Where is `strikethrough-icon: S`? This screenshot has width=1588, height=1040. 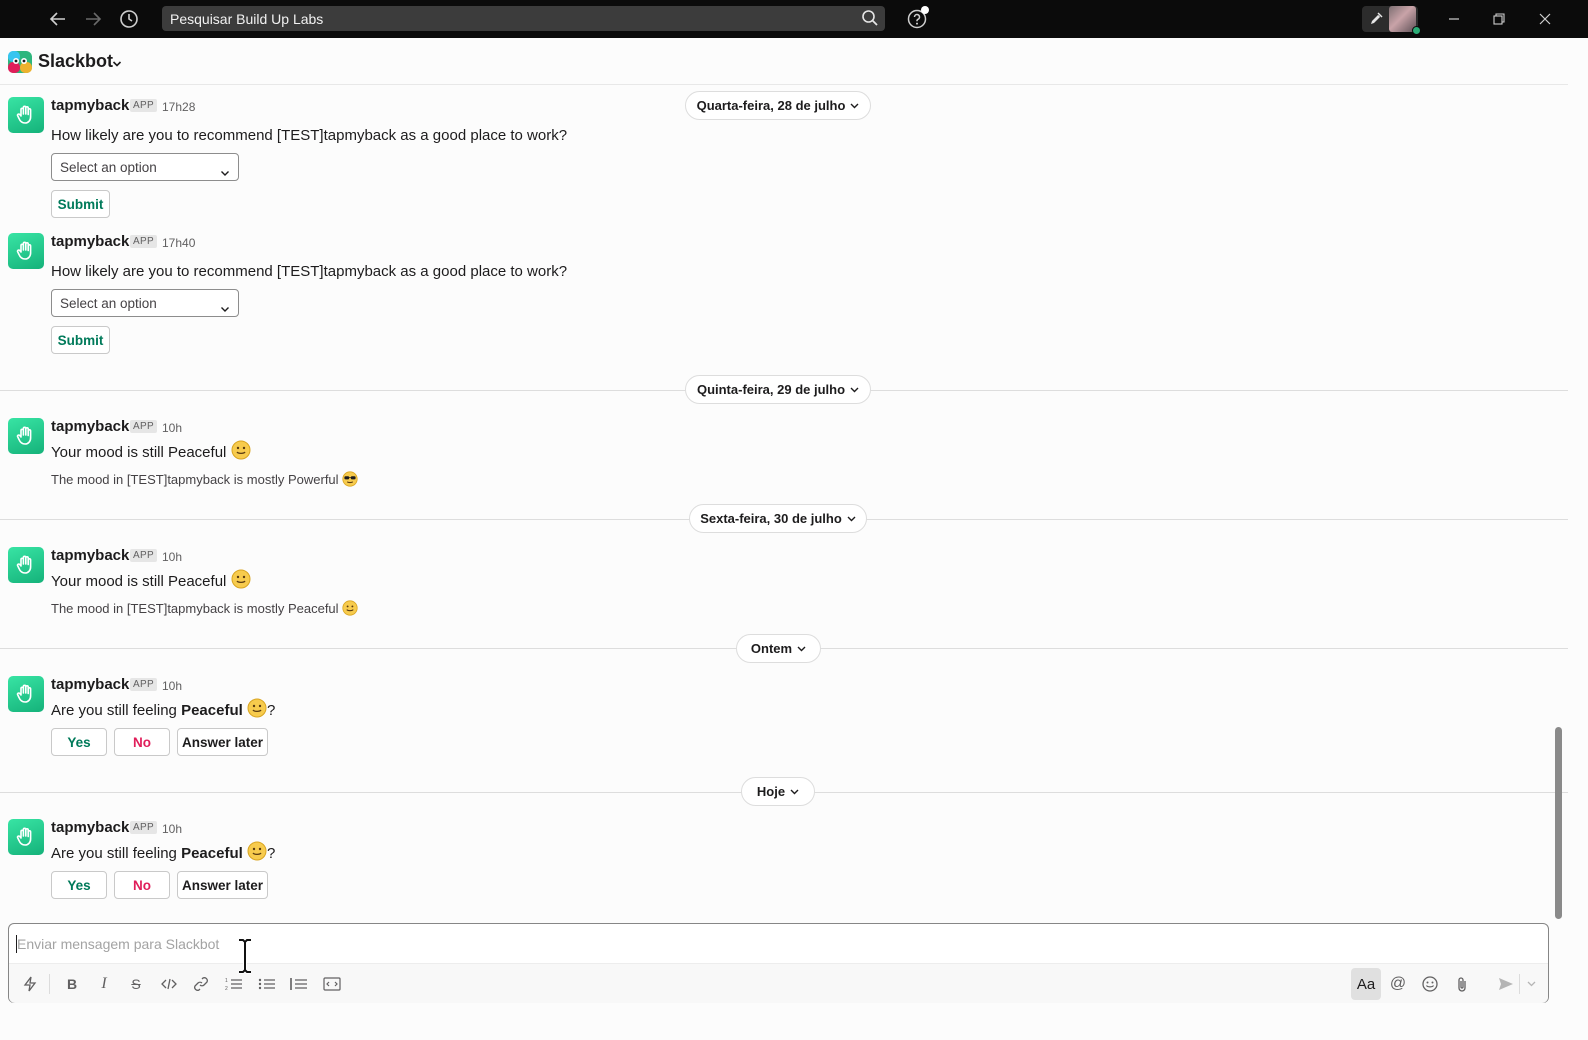
strikethrough-icon: S is located at coordinates (136, 984).